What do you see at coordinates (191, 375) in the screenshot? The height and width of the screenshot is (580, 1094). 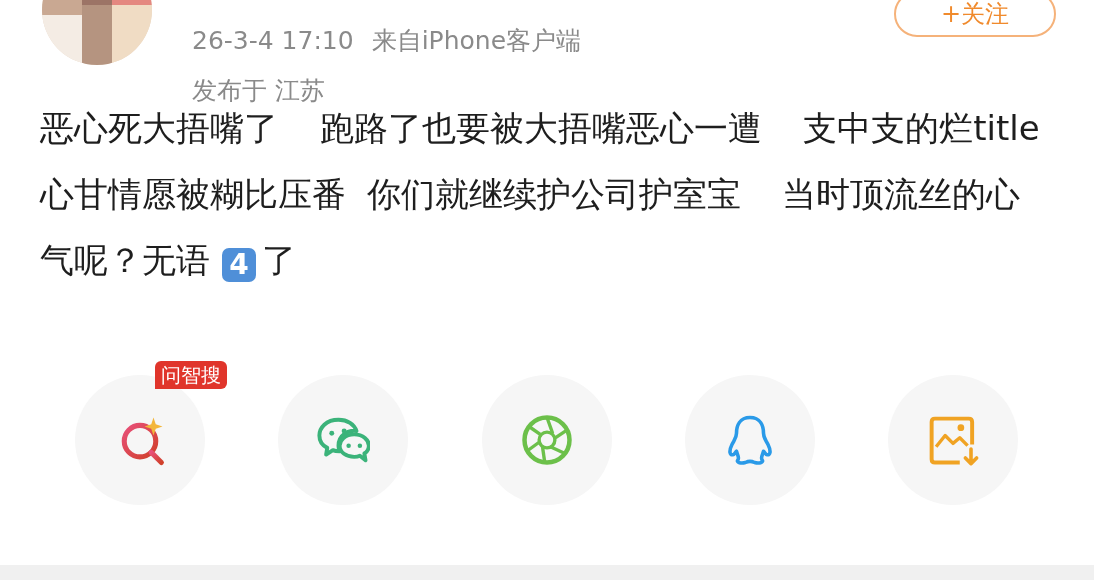 I see `feature-badge: 问智搜` at bounding box center [191, 375].